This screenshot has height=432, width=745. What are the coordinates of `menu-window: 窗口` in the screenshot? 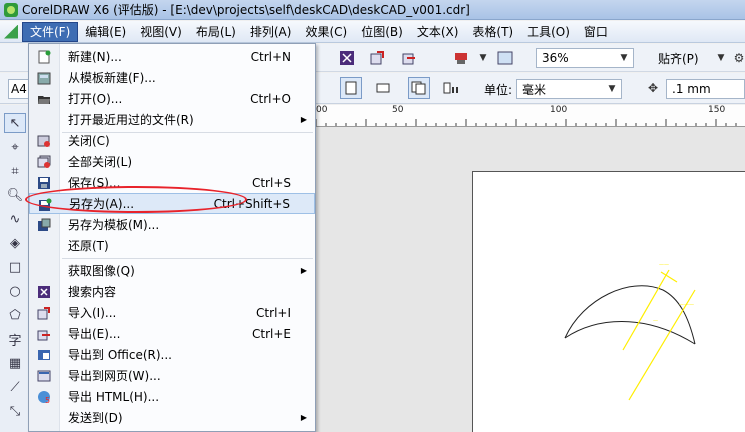 It's located at (596, 32).